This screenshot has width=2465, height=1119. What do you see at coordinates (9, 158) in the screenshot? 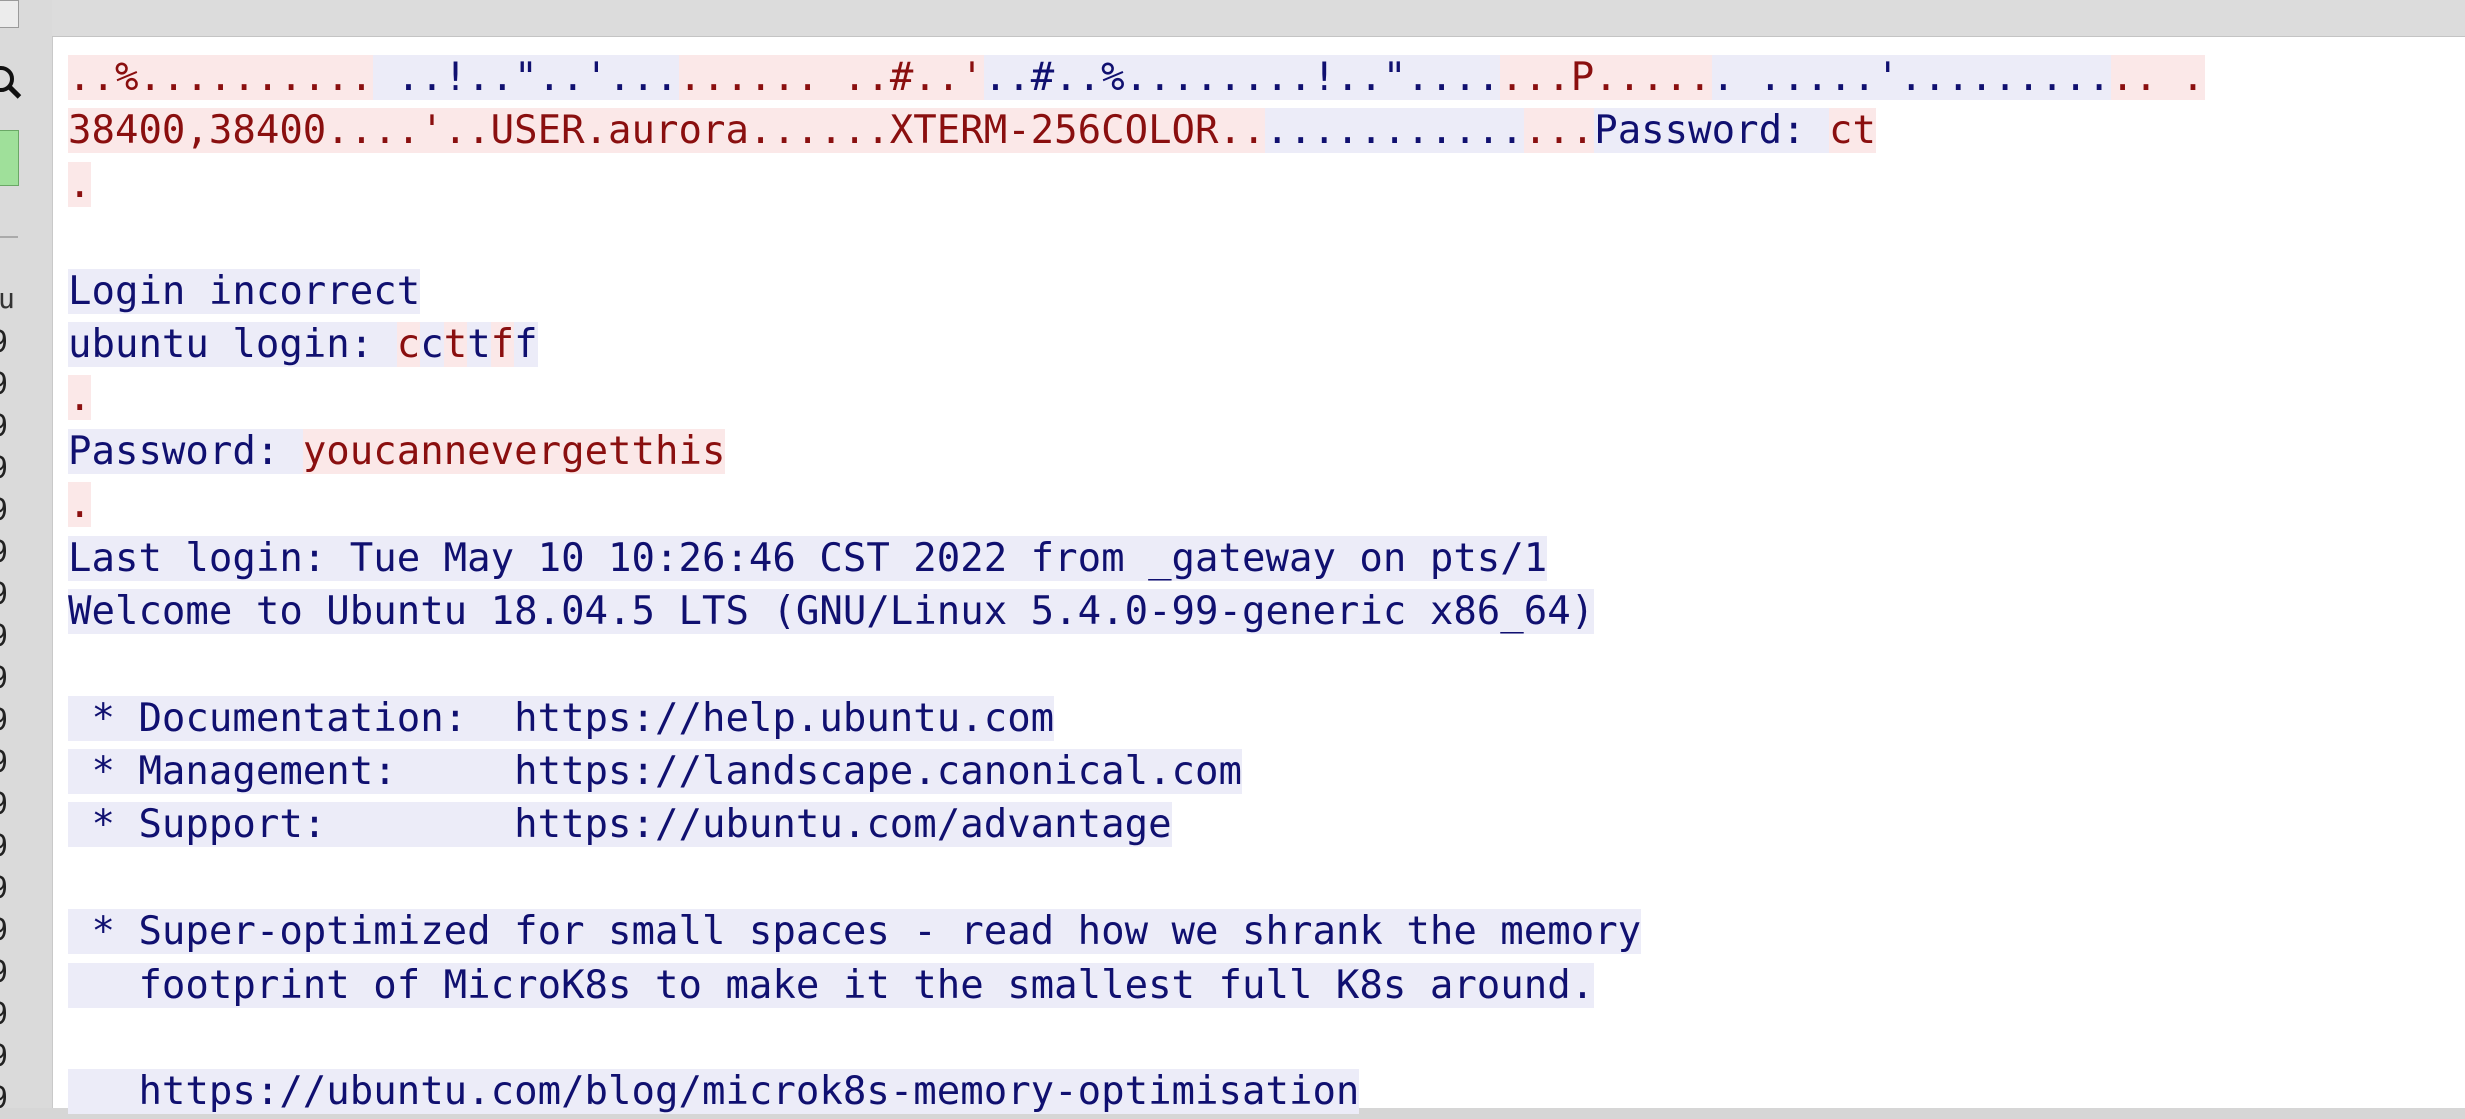
I see `green-filter-button` at bounding box center [9, 158].